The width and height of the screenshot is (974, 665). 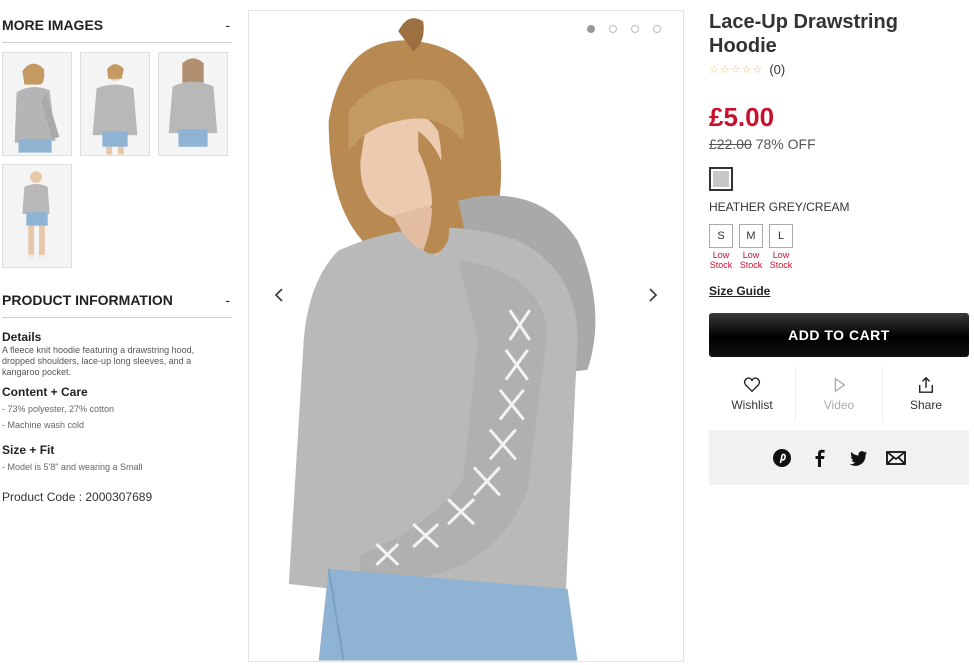 I want to click on more-images-heading: MORE IMAGES, so click(x=53, y=25).